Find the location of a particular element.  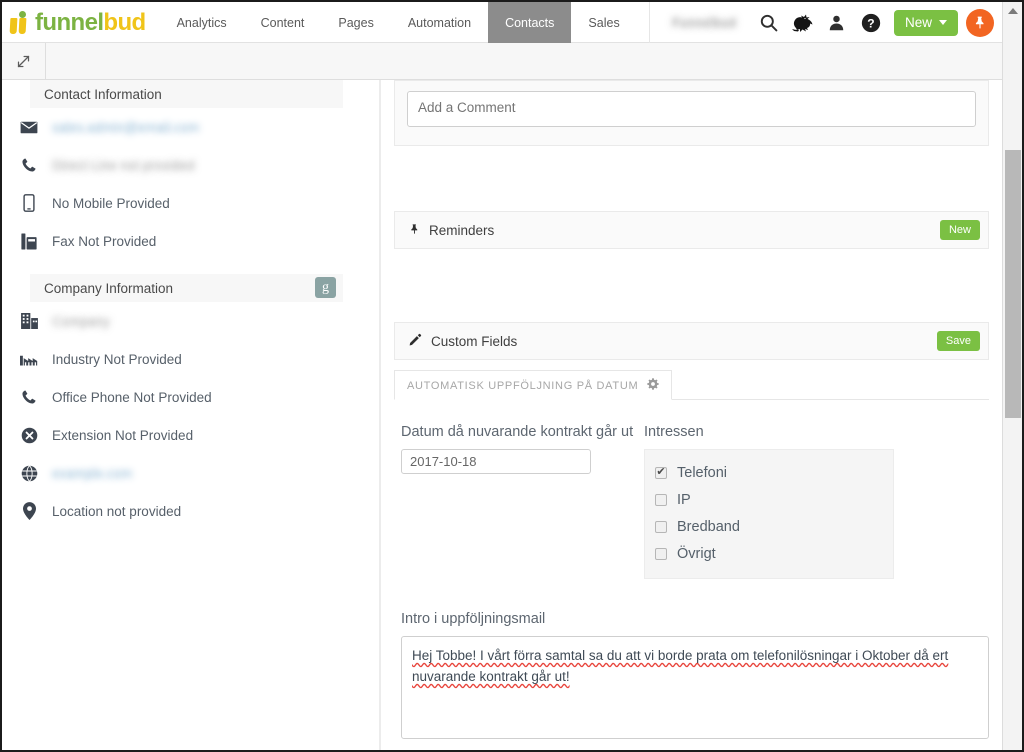

info-row-mobile: No Mobile Provided is located at coordinates (190, 203).